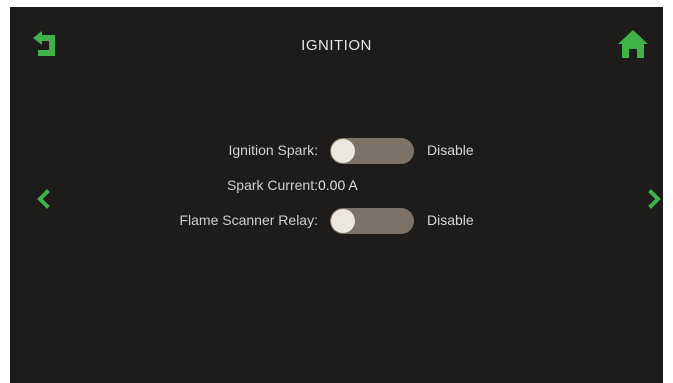 Image resolution: width=673 pixels, height=383 pixels. I want to click on page-title: IGNITION, so click(336, 45).